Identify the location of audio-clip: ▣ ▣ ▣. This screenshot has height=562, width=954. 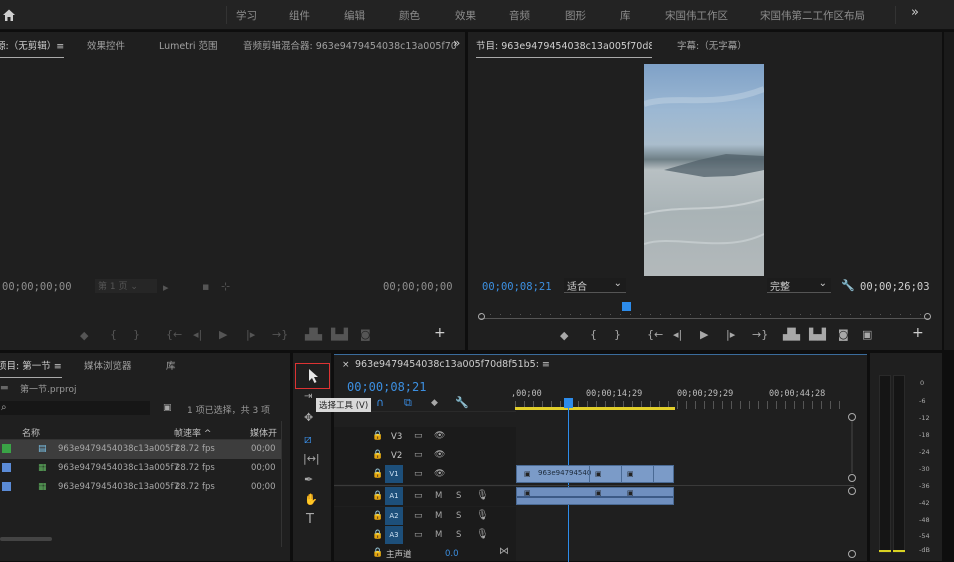
(595, 496).